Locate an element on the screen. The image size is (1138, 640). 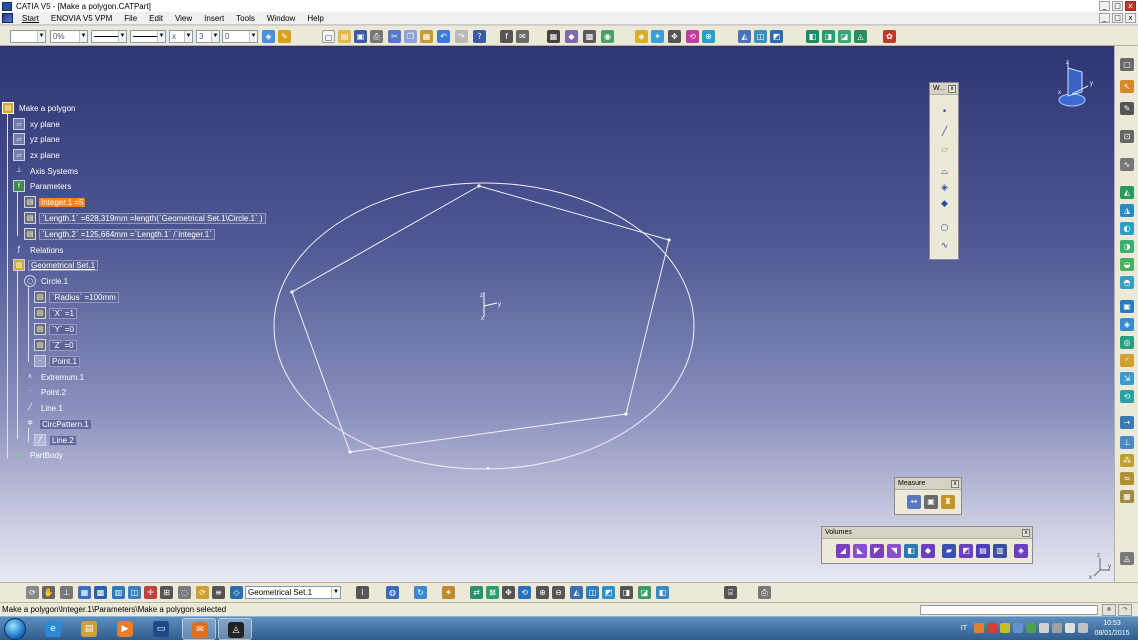
axis-tool-icon: ✛ is located at coordinates (150, 592).